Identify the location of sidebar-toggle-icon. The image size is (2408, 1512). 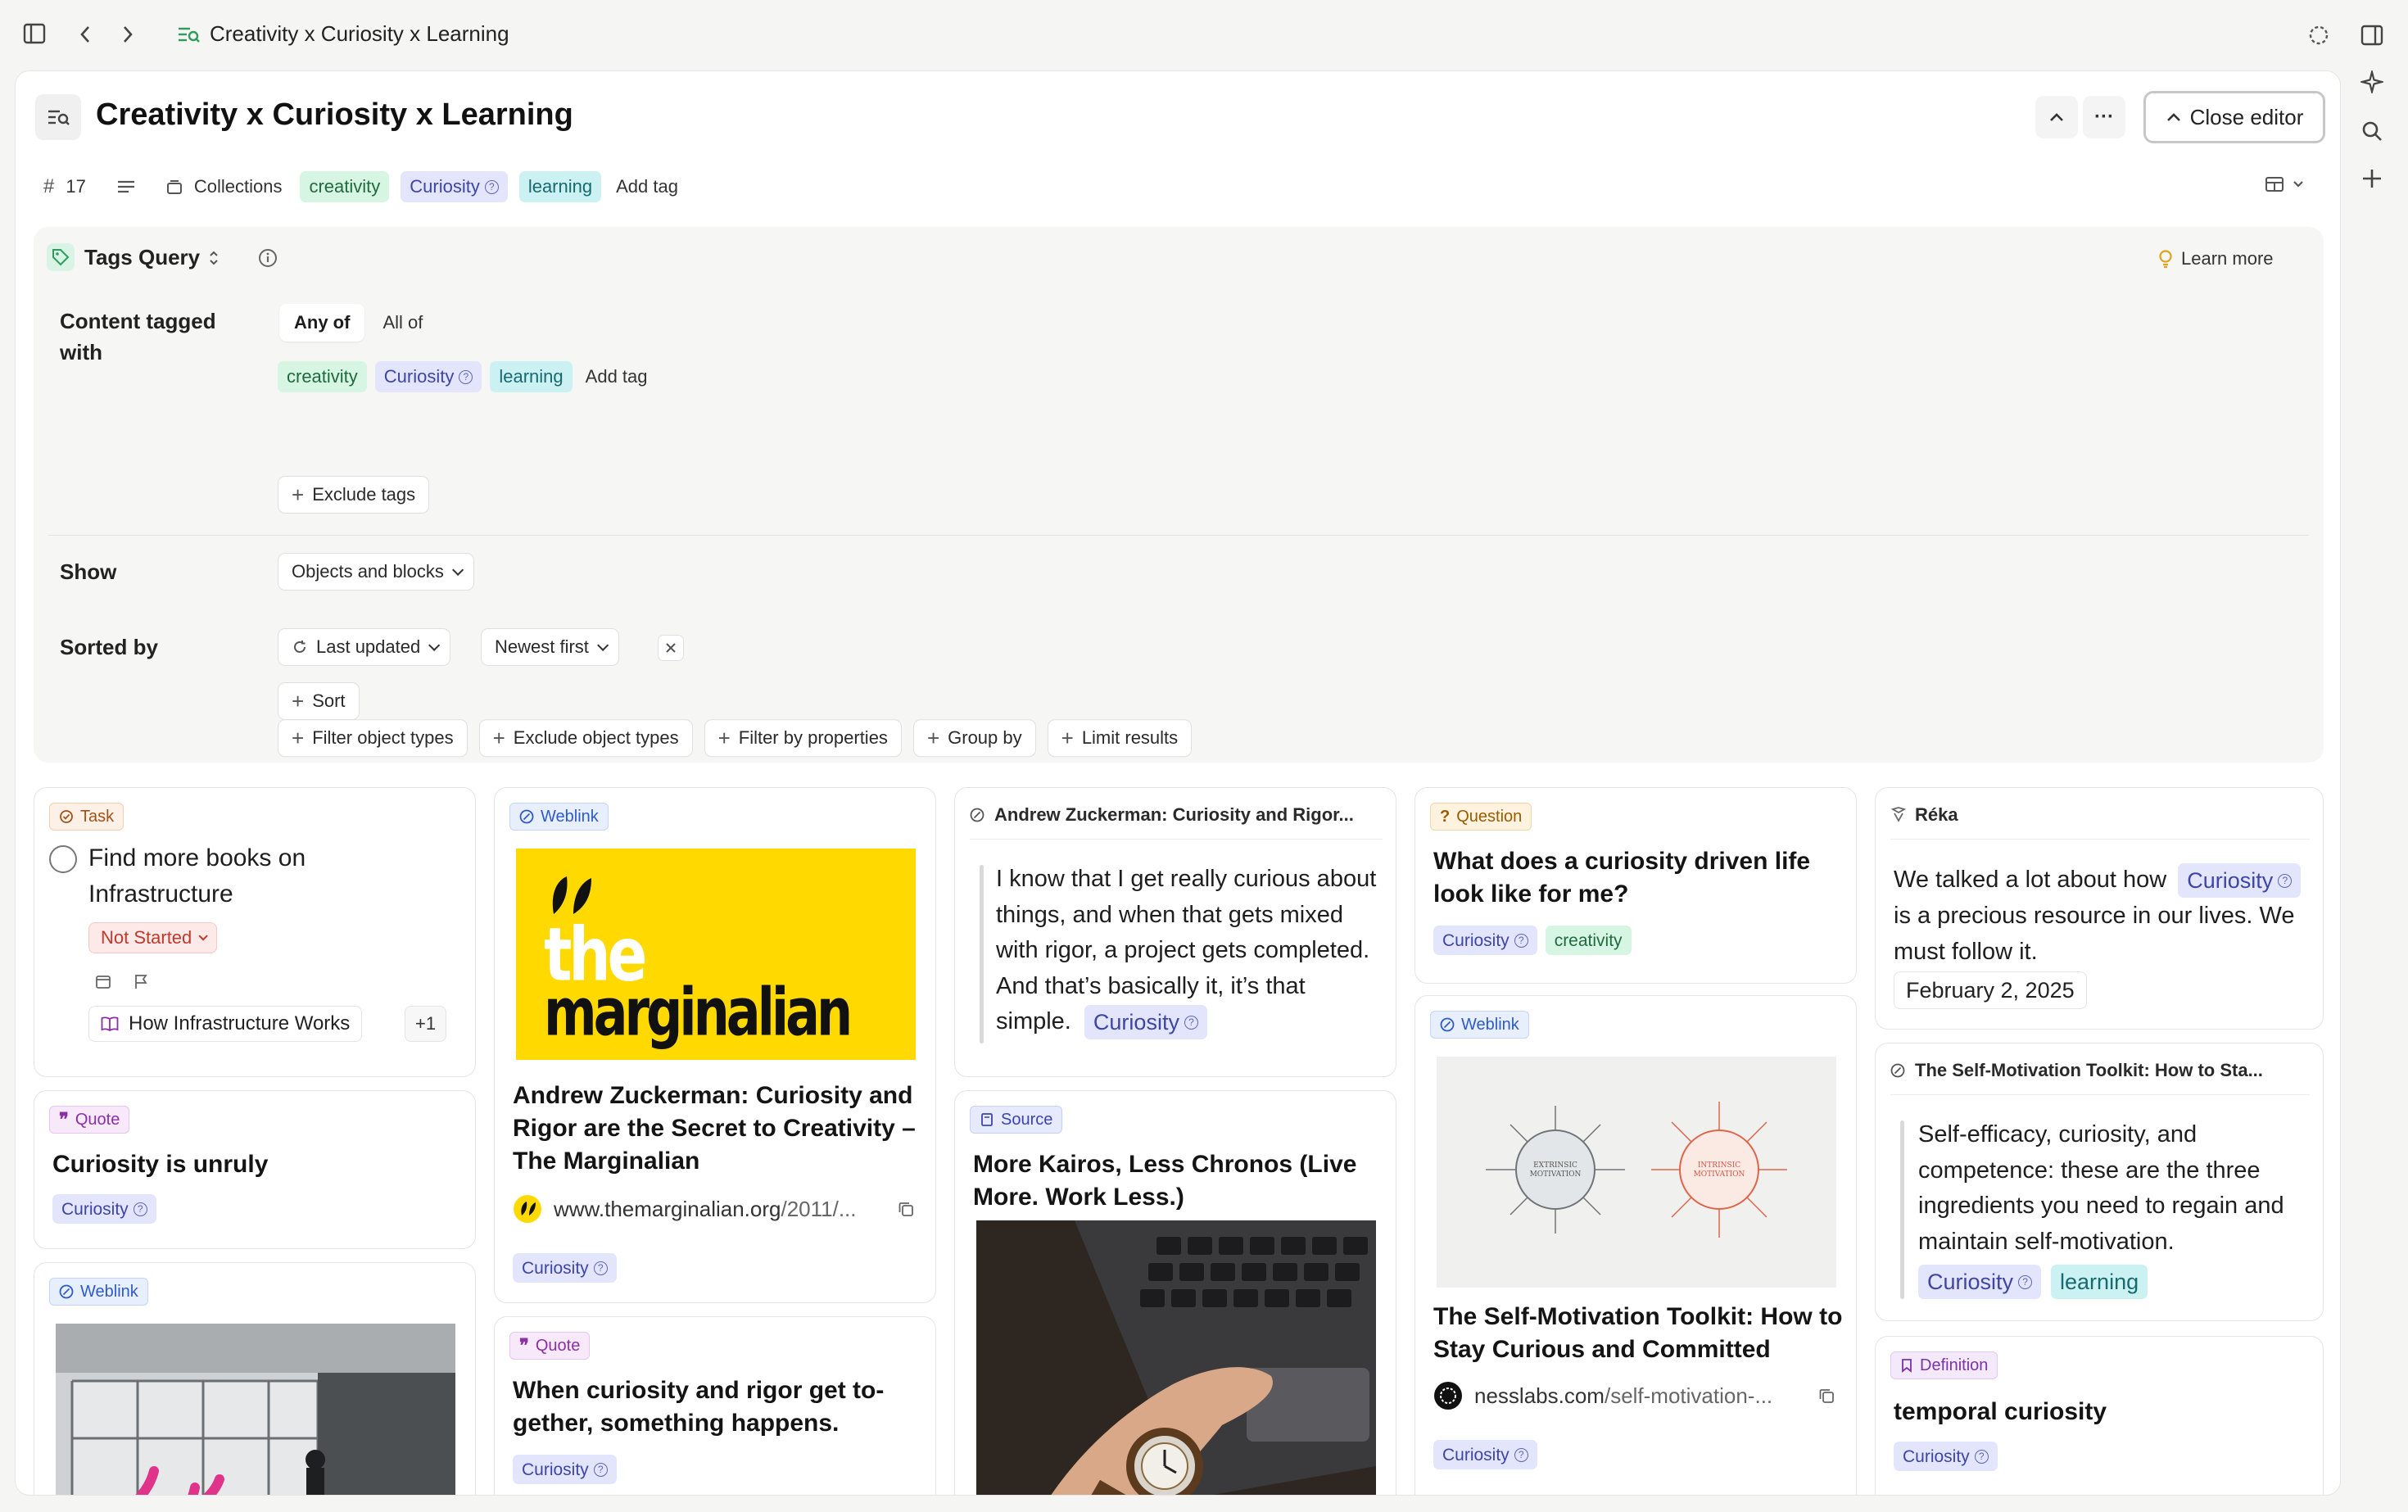
(34, 34).